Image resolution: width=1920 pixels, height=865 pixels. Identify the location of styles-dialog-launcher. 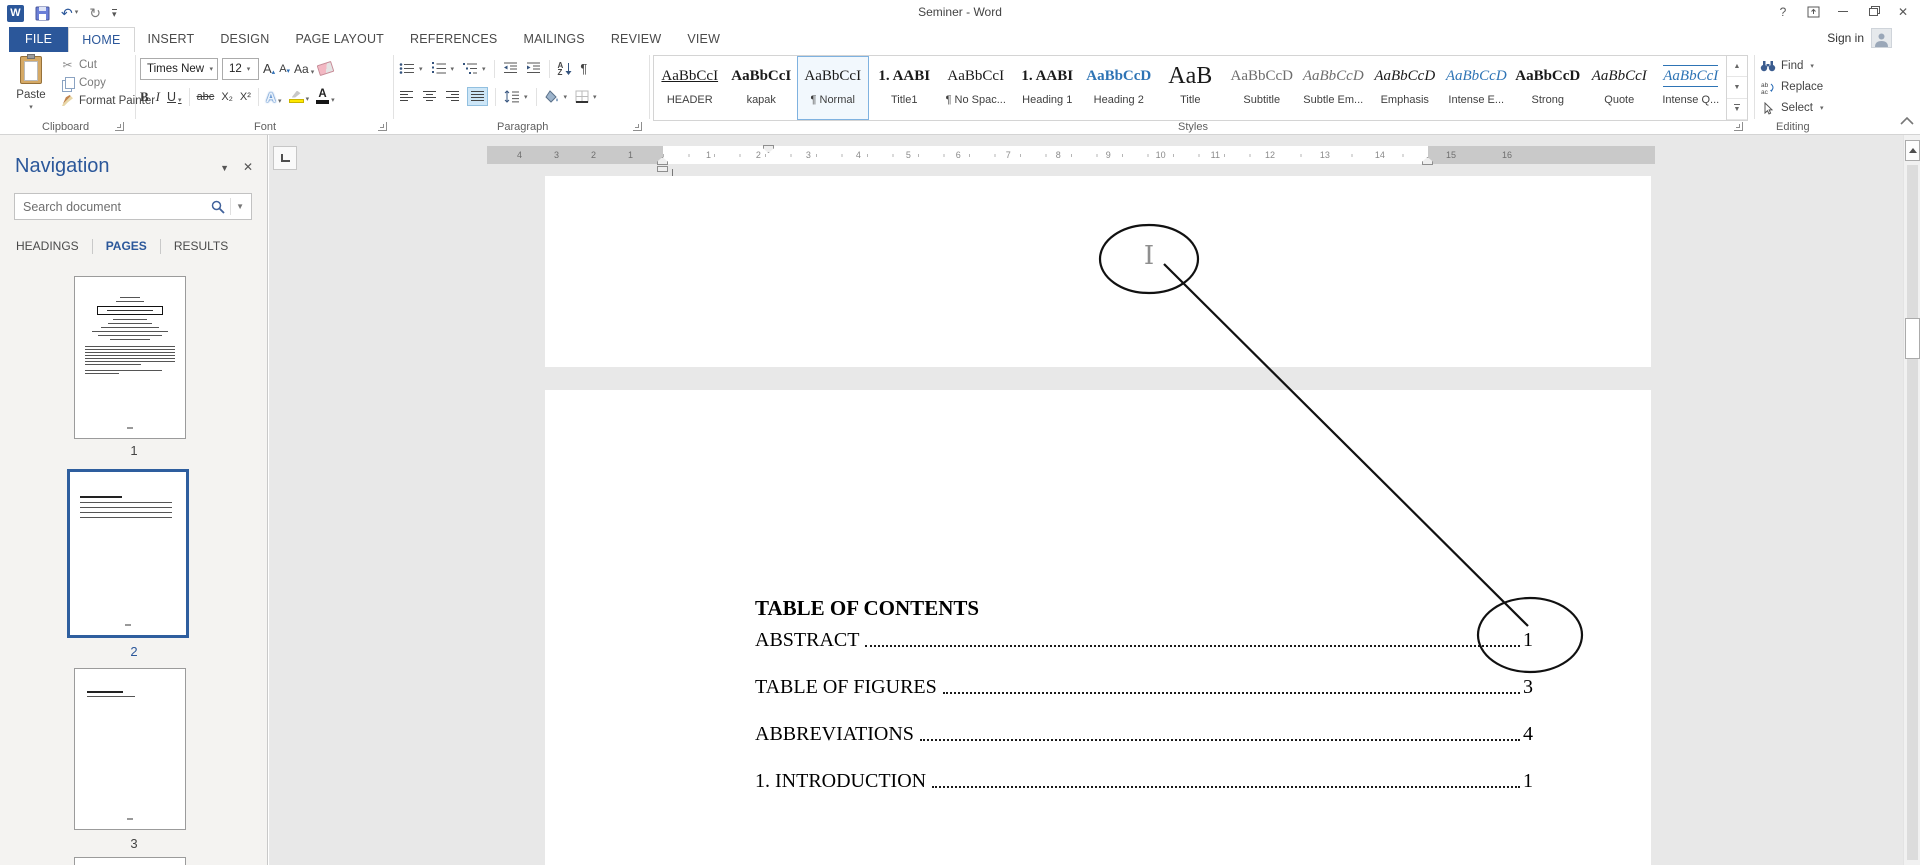
(1738, 126).